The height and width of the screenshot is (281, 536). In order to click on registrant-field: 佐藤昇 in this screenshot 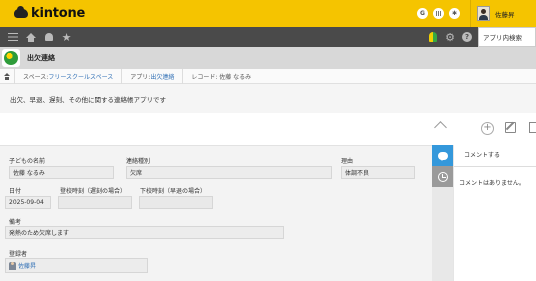, I will do `click(76, 265)`.